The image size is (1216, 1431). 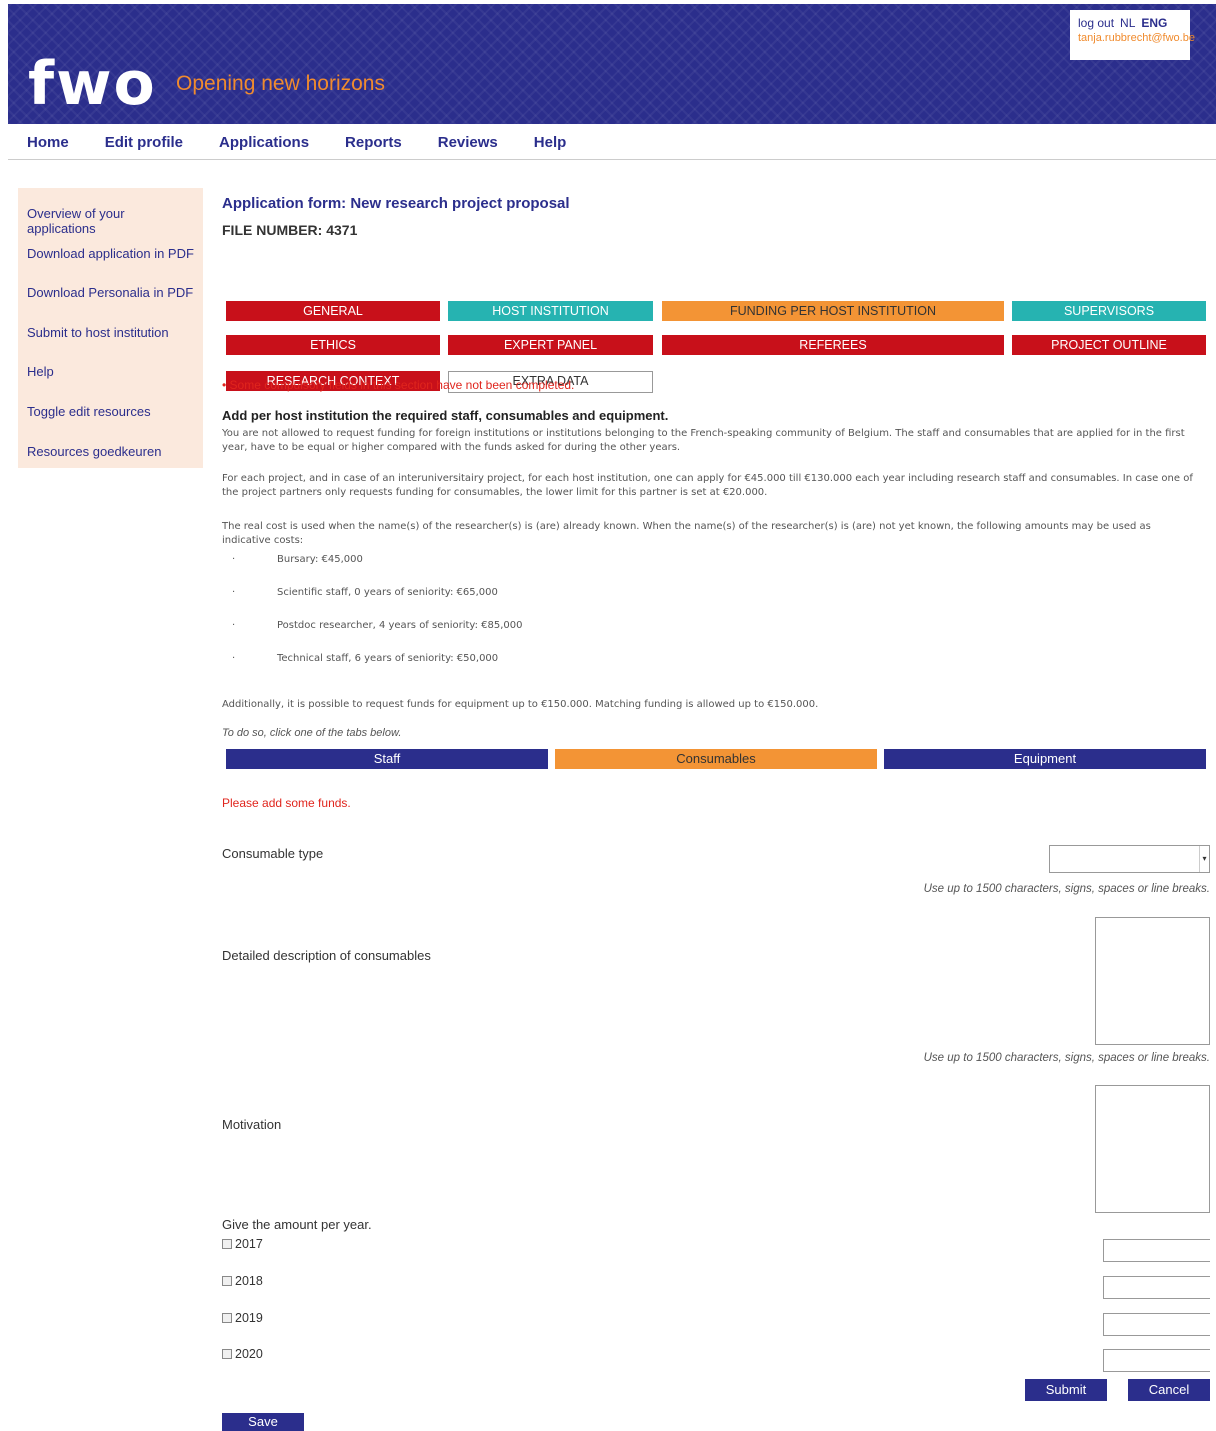 I want to click on description-label: Detailed description of consumables, so click(x=326, y=955).